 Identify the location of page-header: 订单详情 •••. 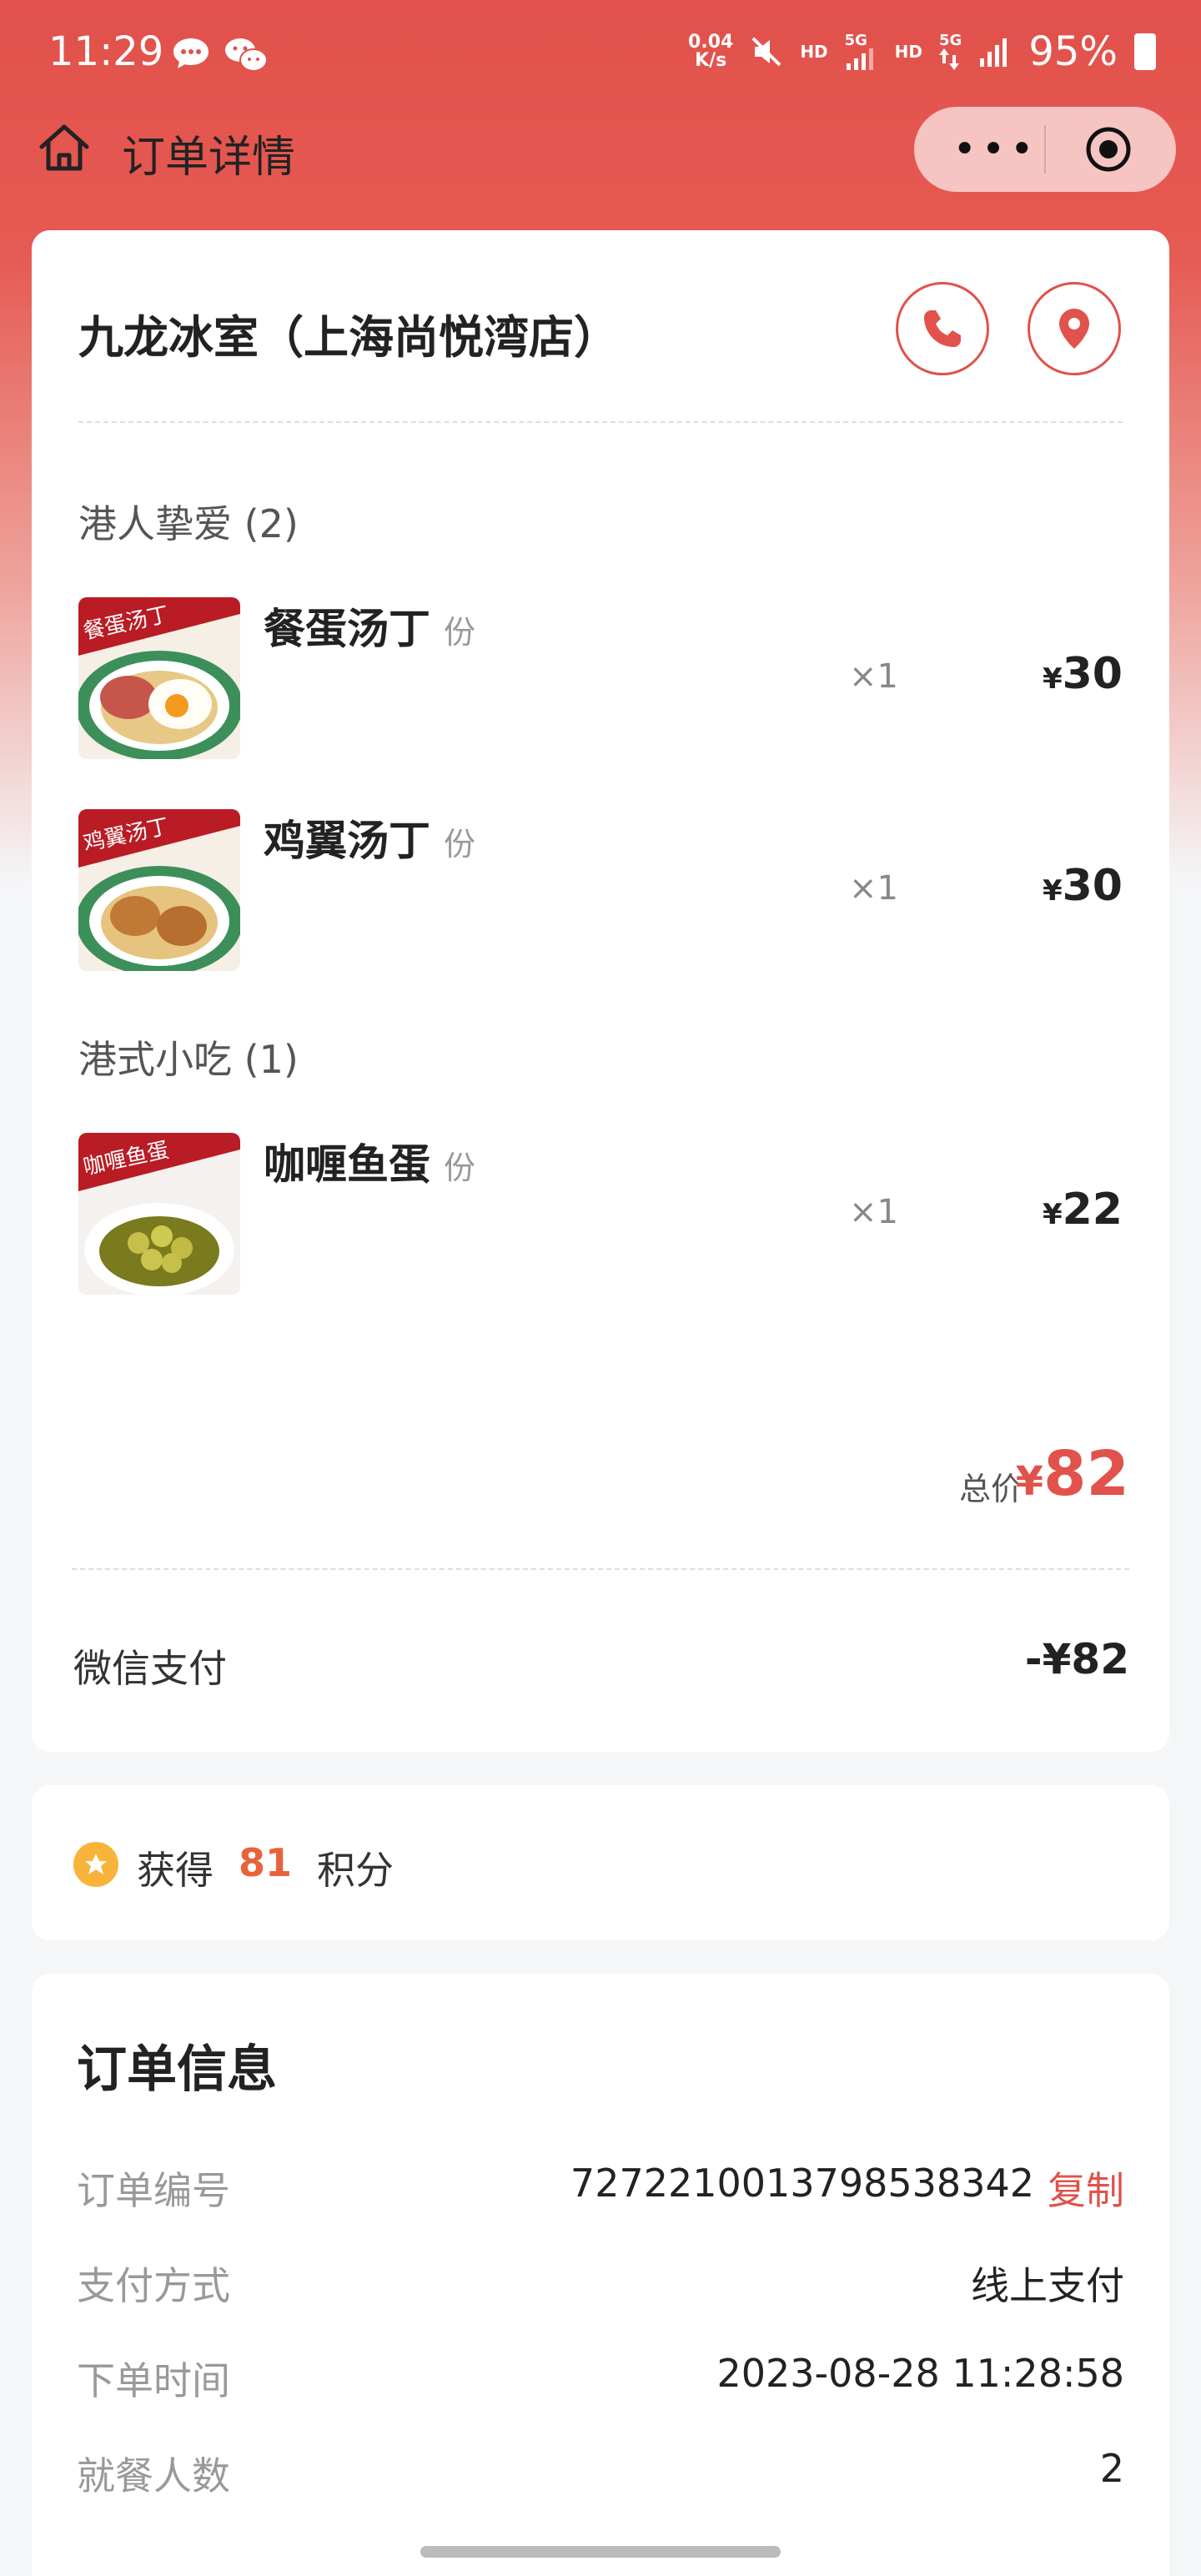
(601, 149).